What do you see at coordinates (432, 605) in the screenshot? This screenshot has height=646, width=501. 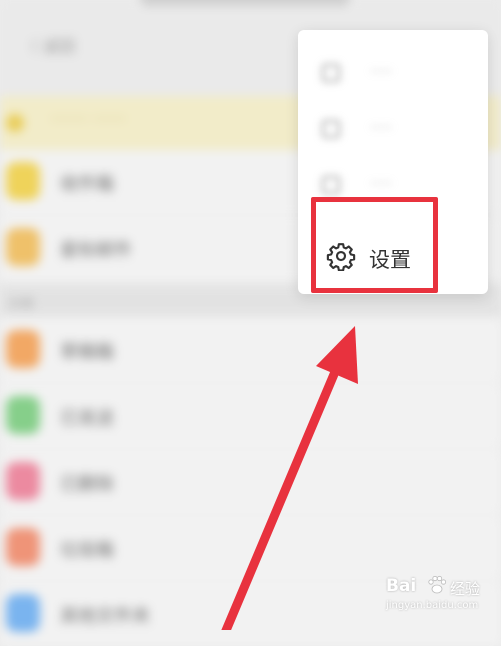 I see `watermark-url: jingyan.baidu.com` at bounding box center [432, 605].